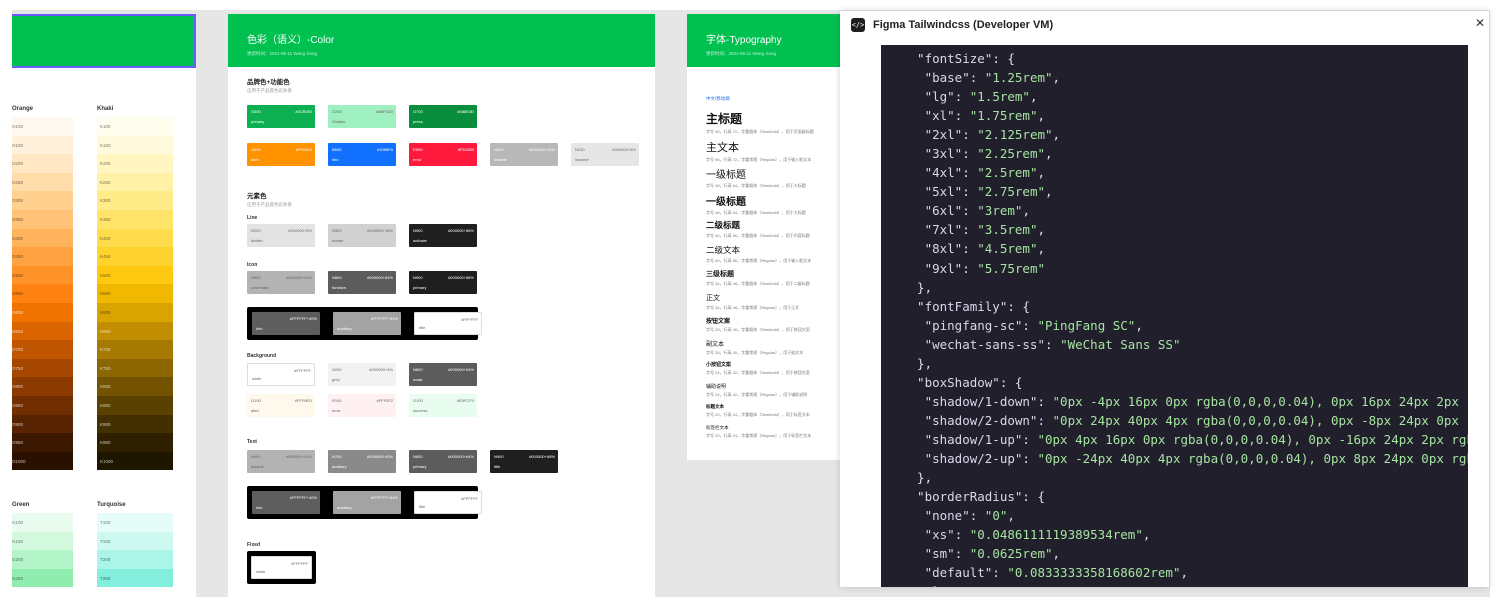  What do you see at coordinates (758, 432) in the screenshot?
I see `typography-item: 标签栏文本 字号 20，行高 24，字重常规（Regular），用于标签栏文本` at bounding box center [758, 432].